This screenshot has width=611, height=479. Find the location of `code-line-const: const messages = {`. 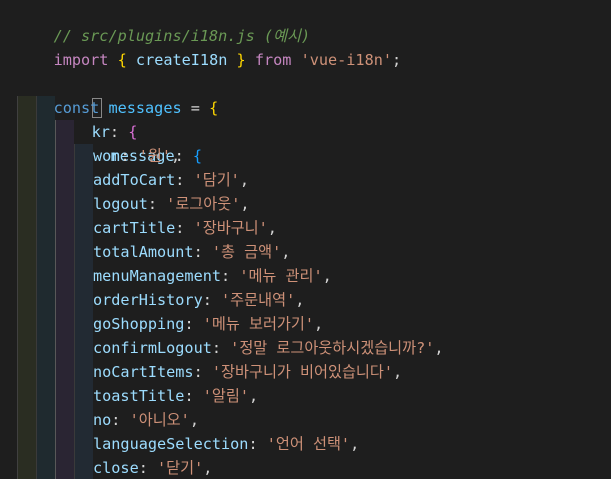

code-line-const: const messages = { is located at coordinates (118, 94).